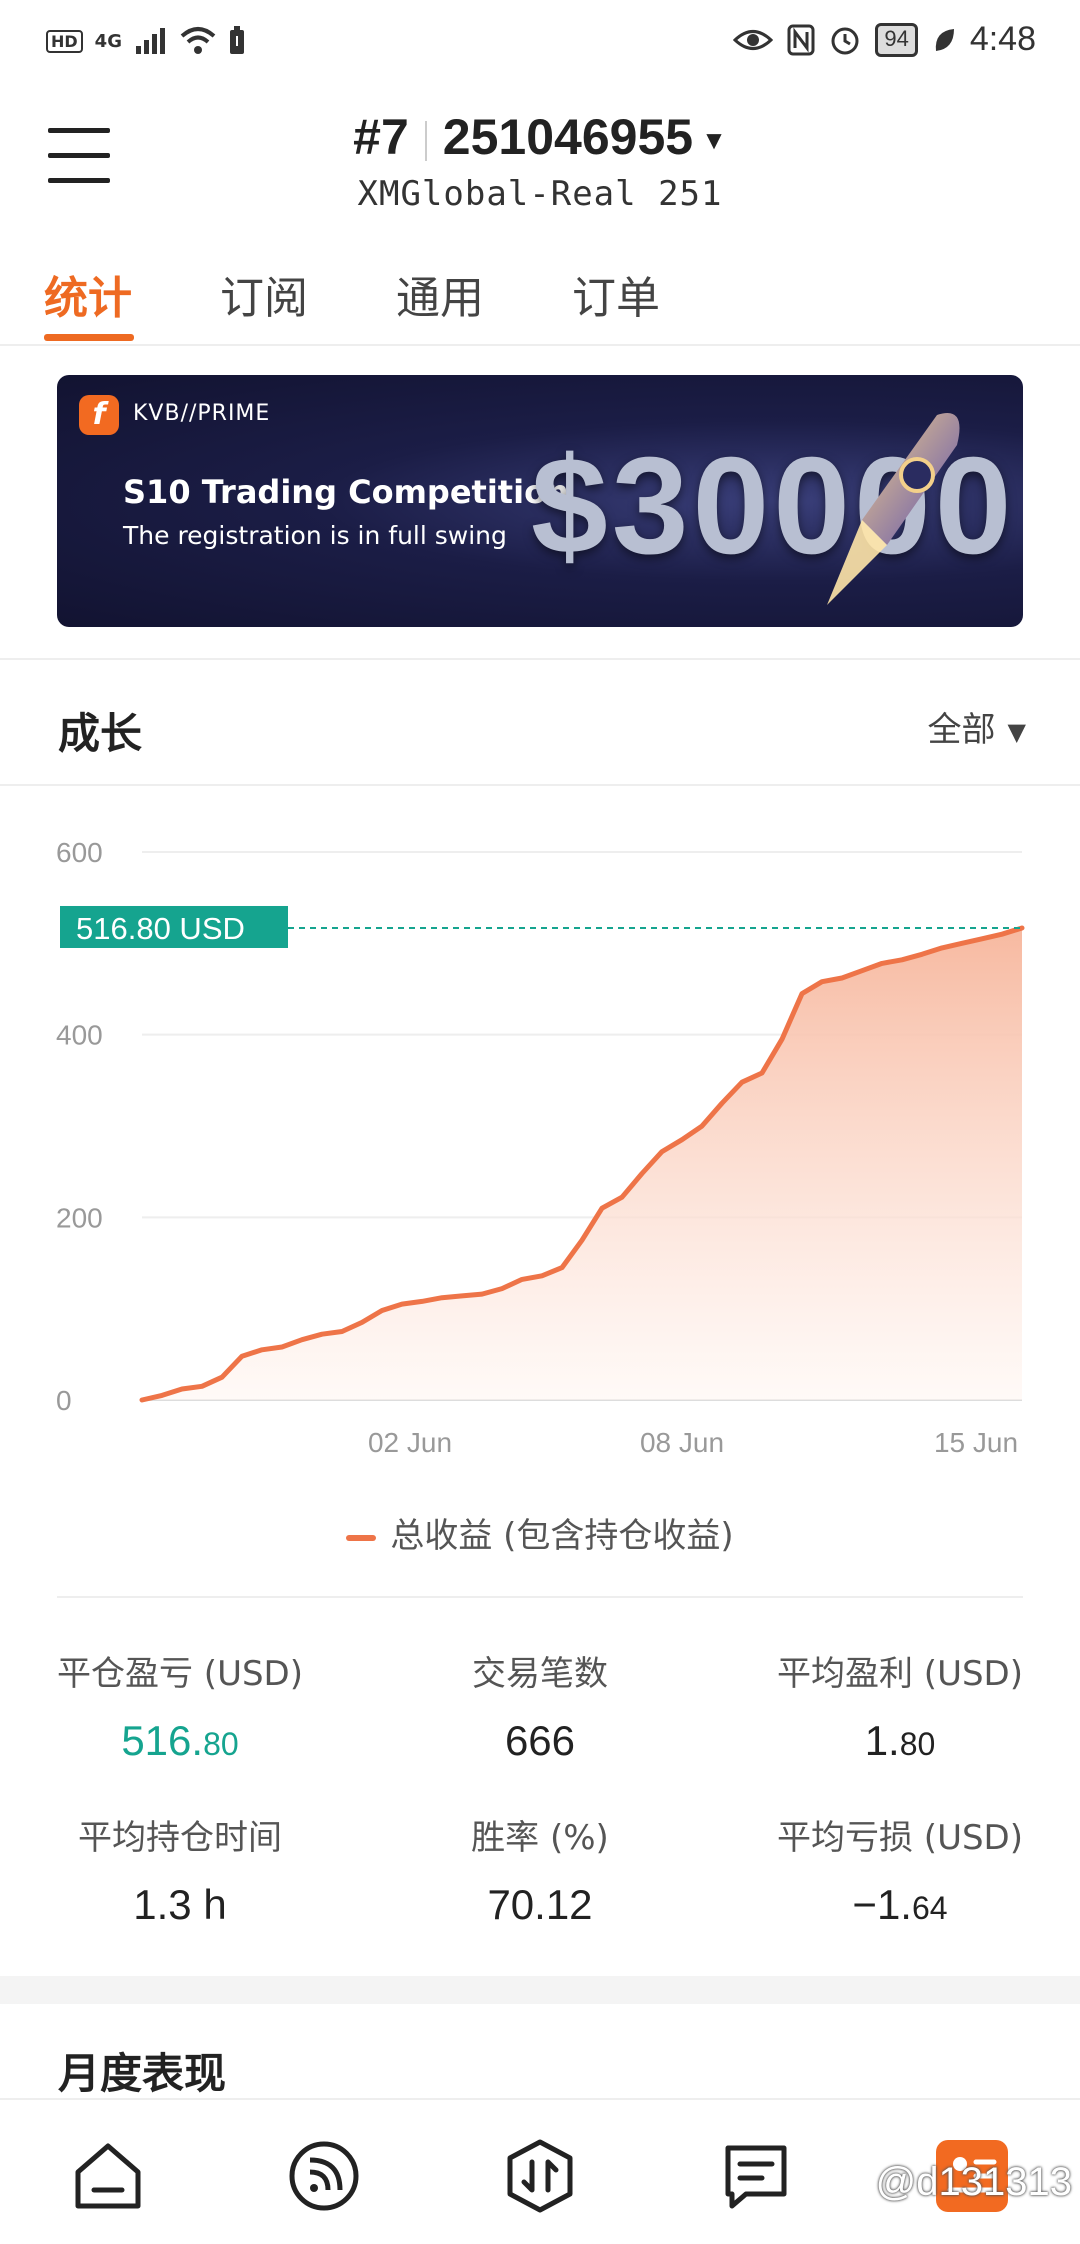 The image size is (1080, 2244). I want to click on stat-closed-pnl: 平仓盈亏 (USD) 516.80, so click(180, 1705).